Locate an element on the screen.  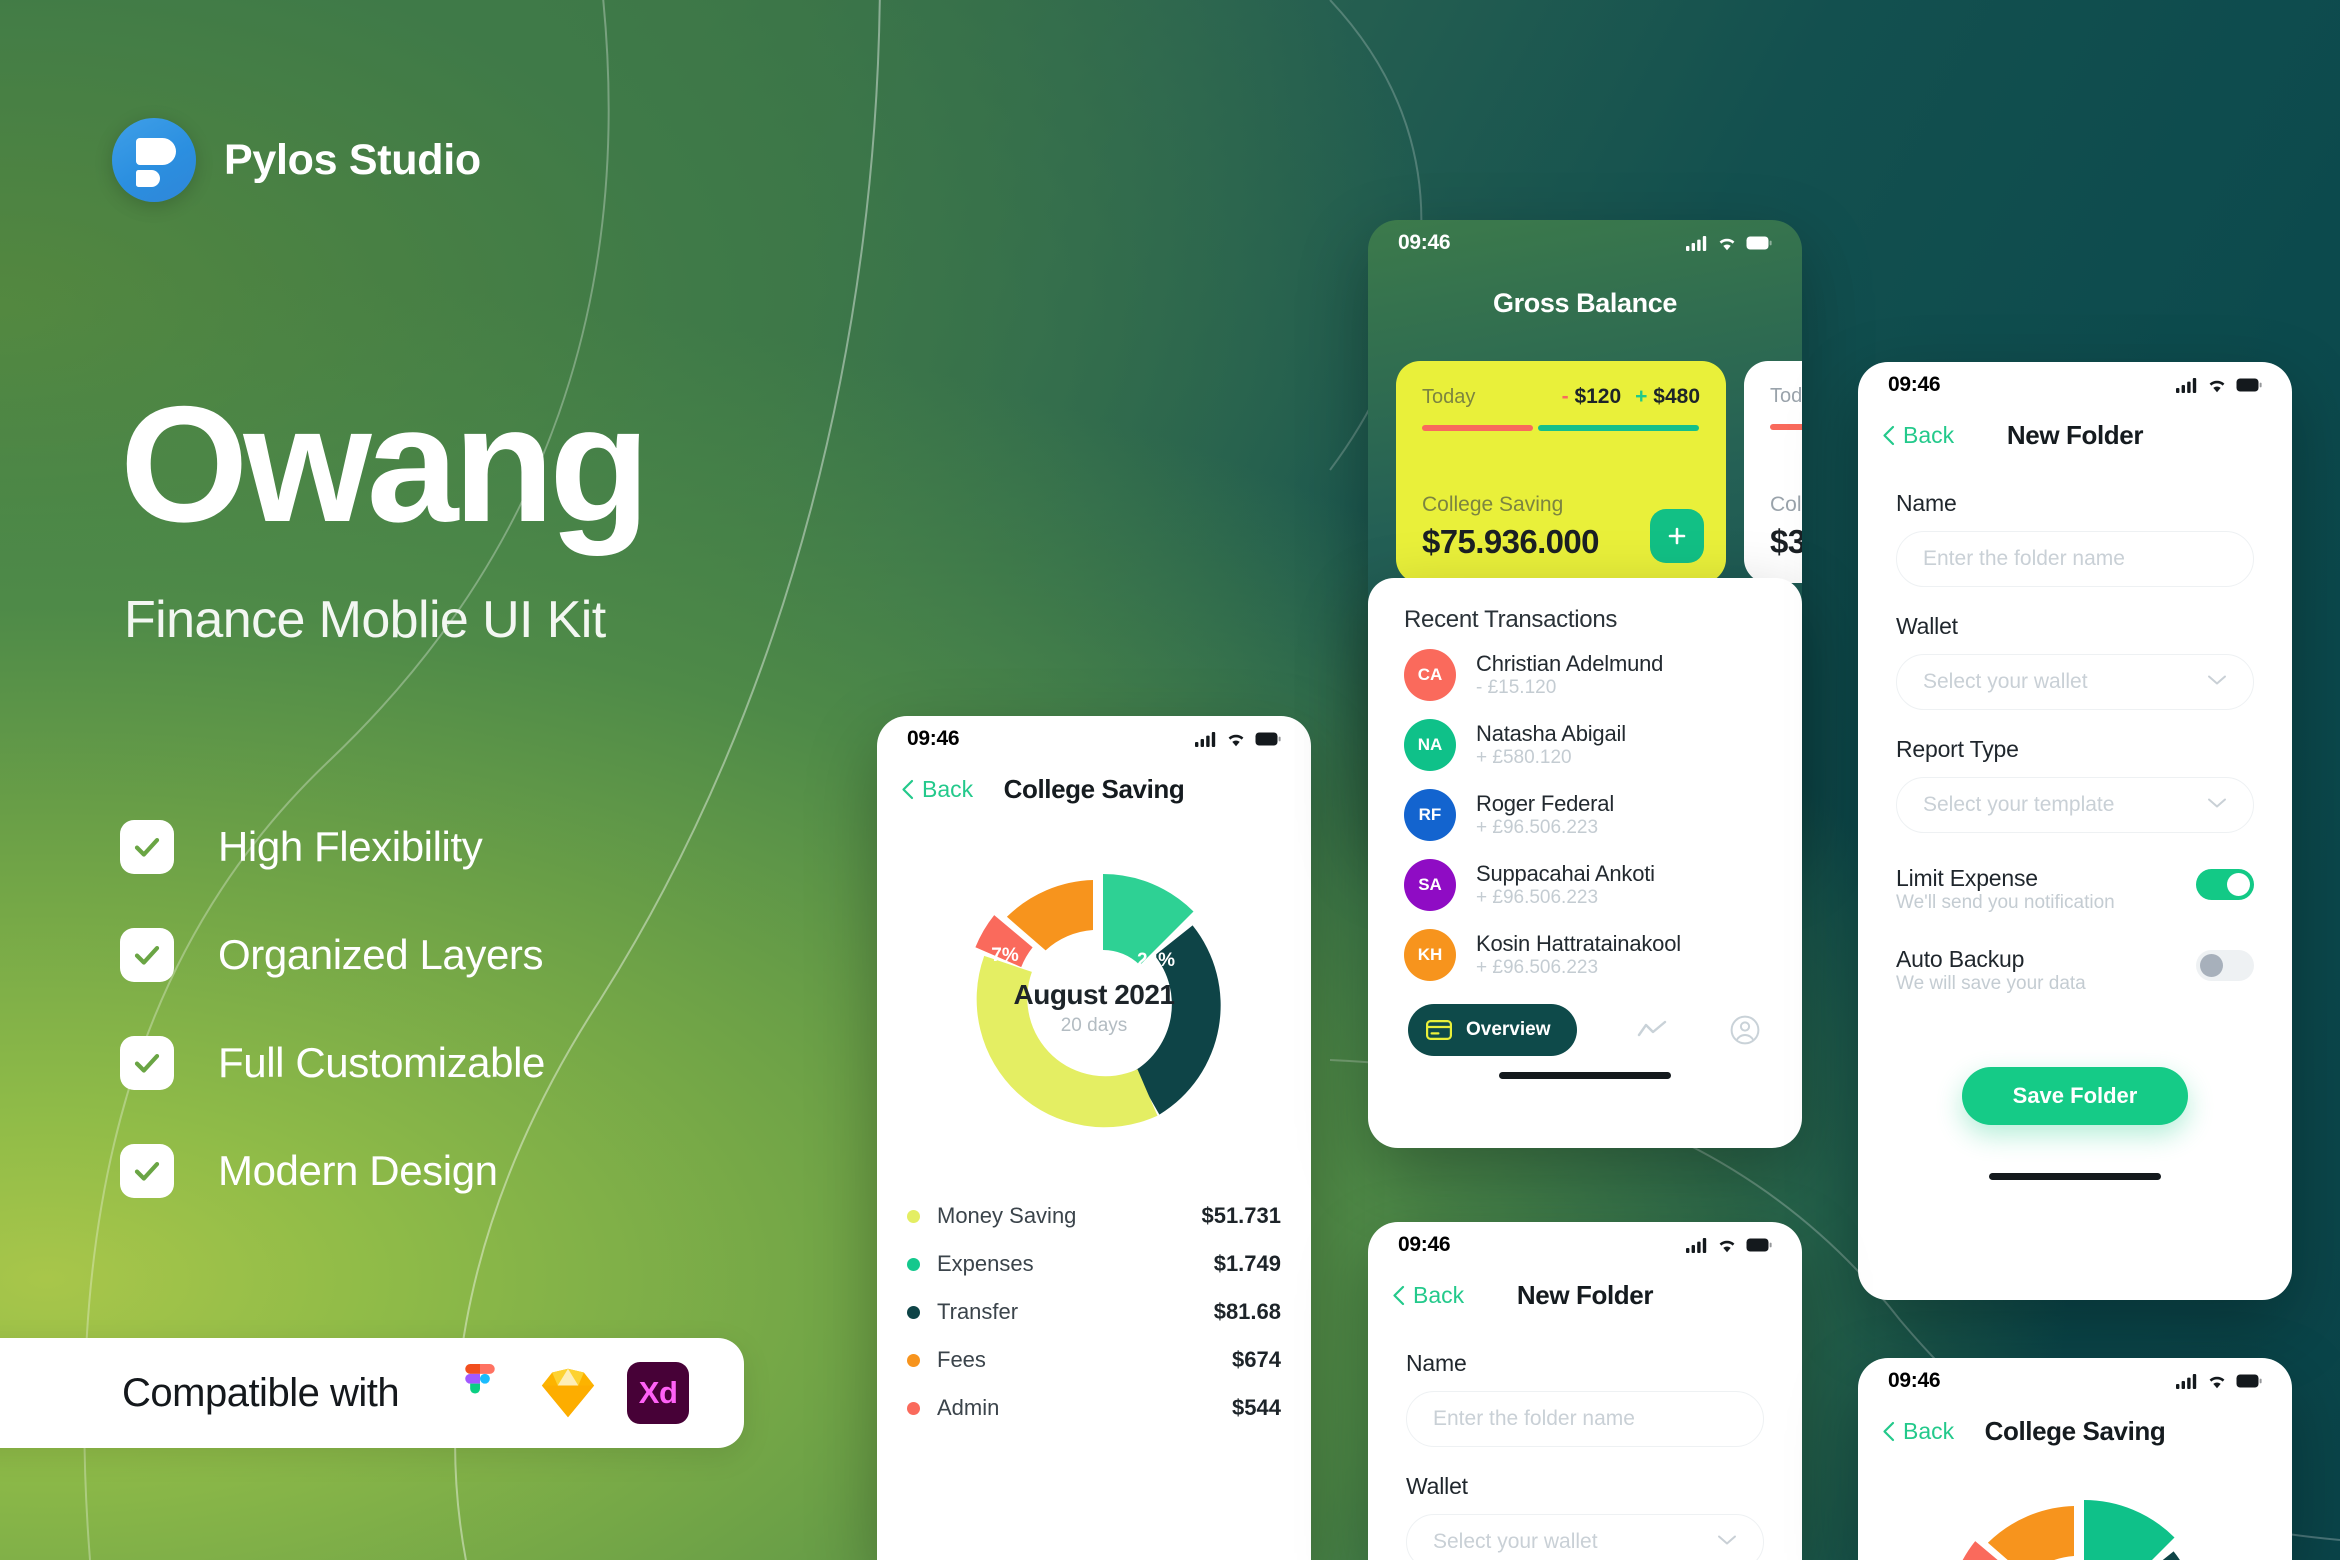
table-row: CA Christian Adelmund - £15.120 is located at coordinates (1585, 675).